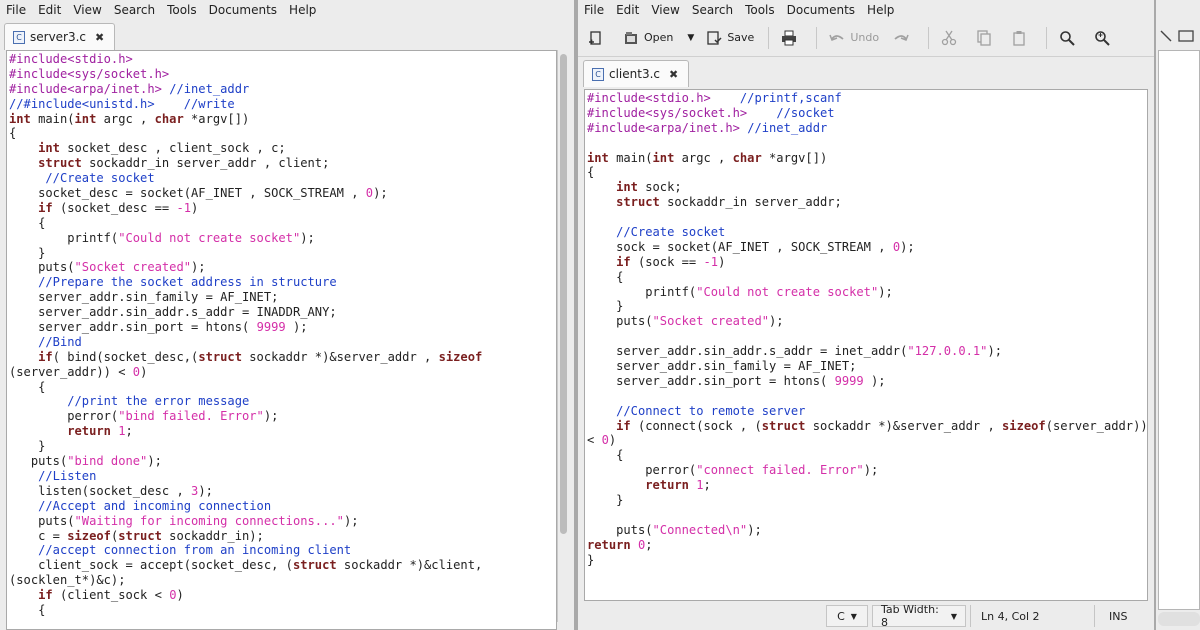 This screenshot has width=1200, height=630. I want to click on code-line: (socklen_t*)&c);, so click(282, 580).